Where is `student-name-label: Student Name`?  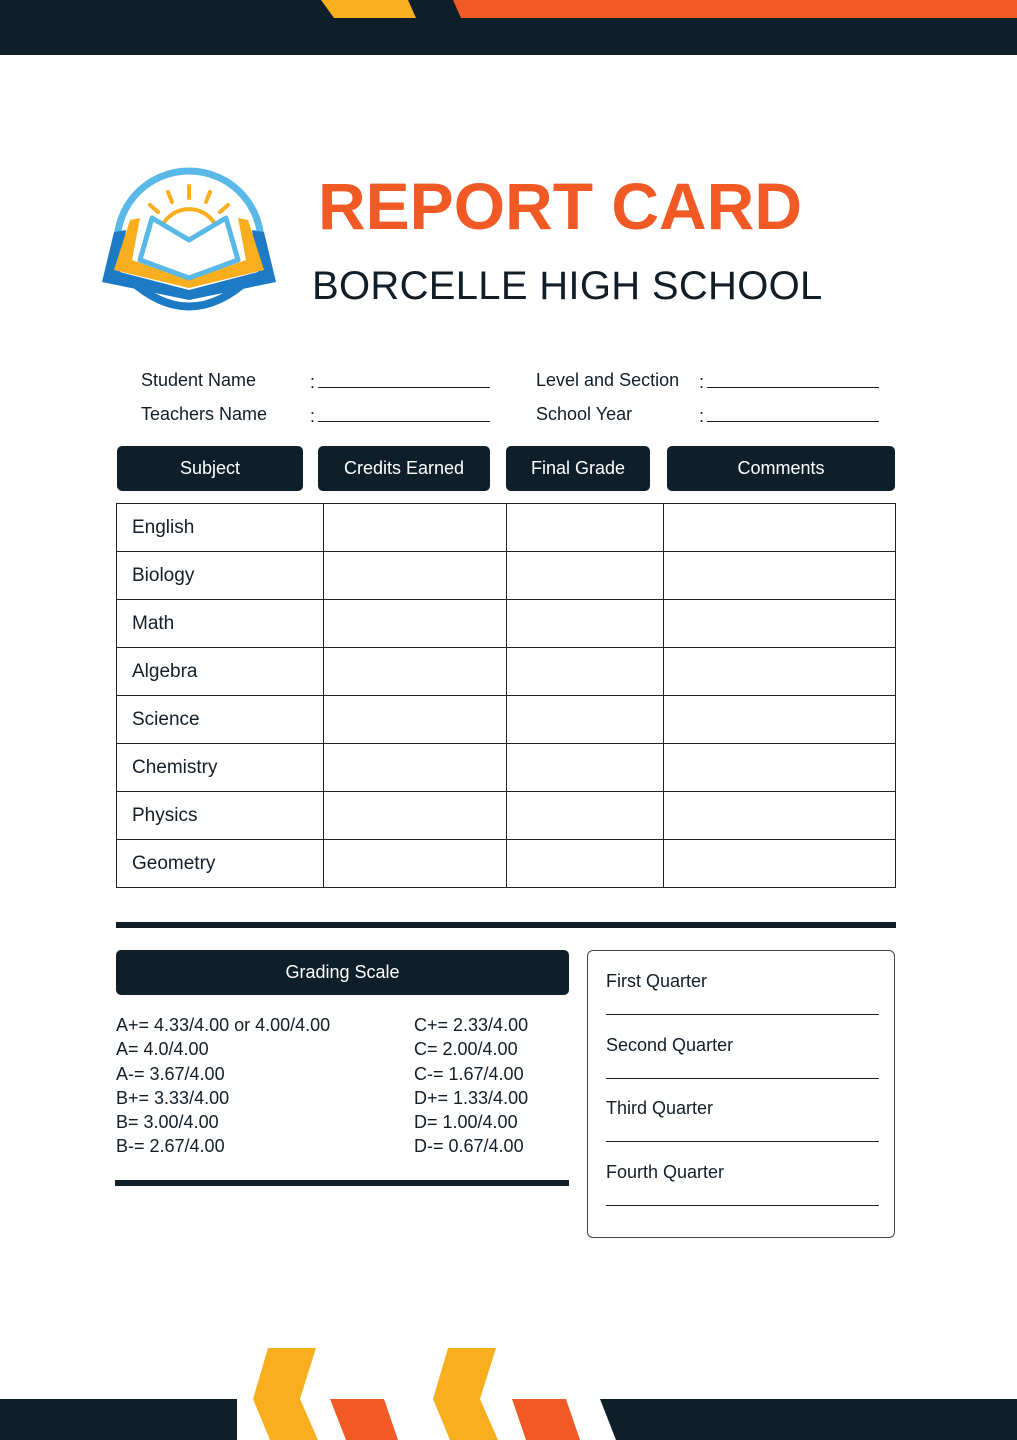
student-name-label: Student Name is located at coordinates (199, 380).